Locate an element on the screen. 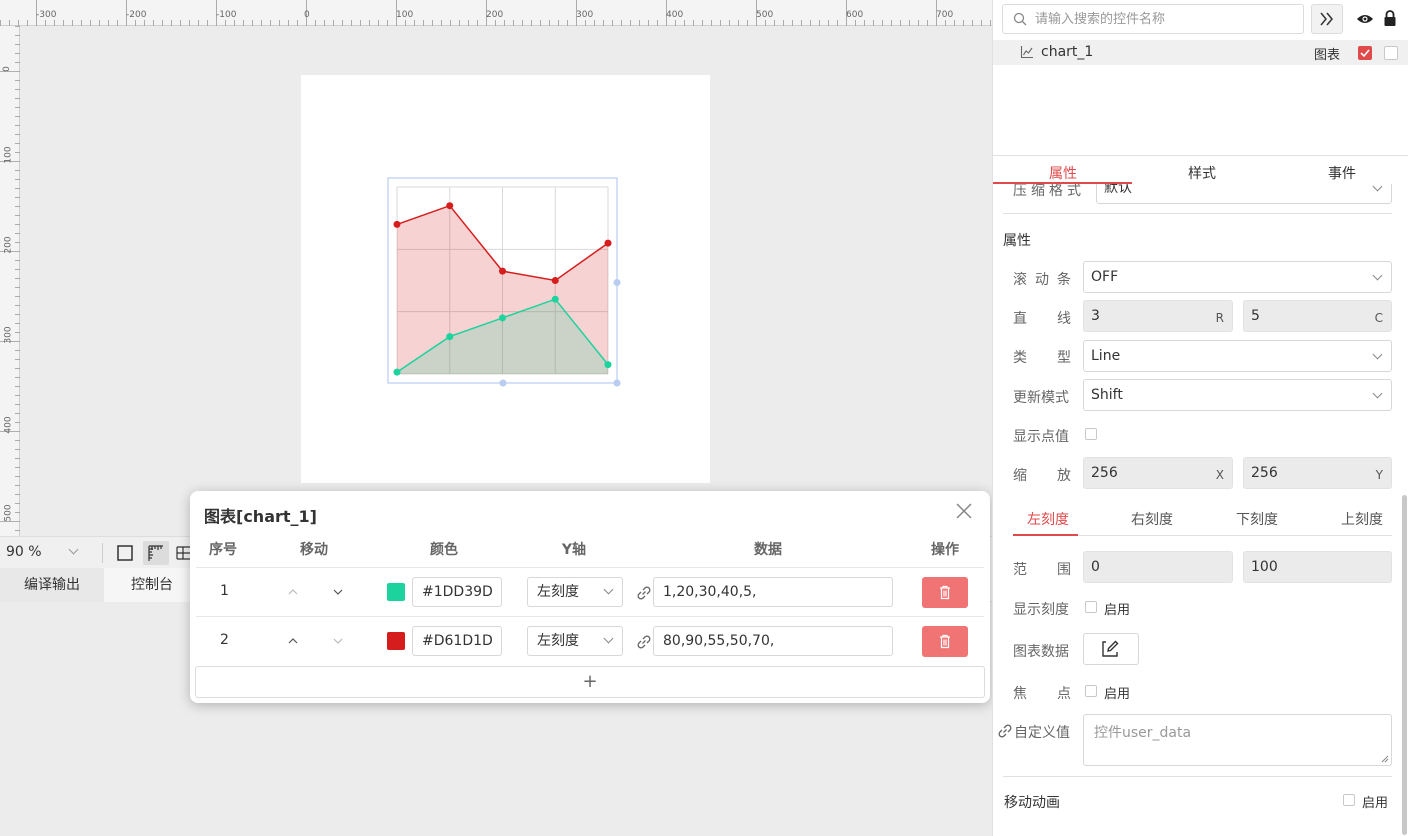  show-points-checkbox is located at coordinates (1091, 434).